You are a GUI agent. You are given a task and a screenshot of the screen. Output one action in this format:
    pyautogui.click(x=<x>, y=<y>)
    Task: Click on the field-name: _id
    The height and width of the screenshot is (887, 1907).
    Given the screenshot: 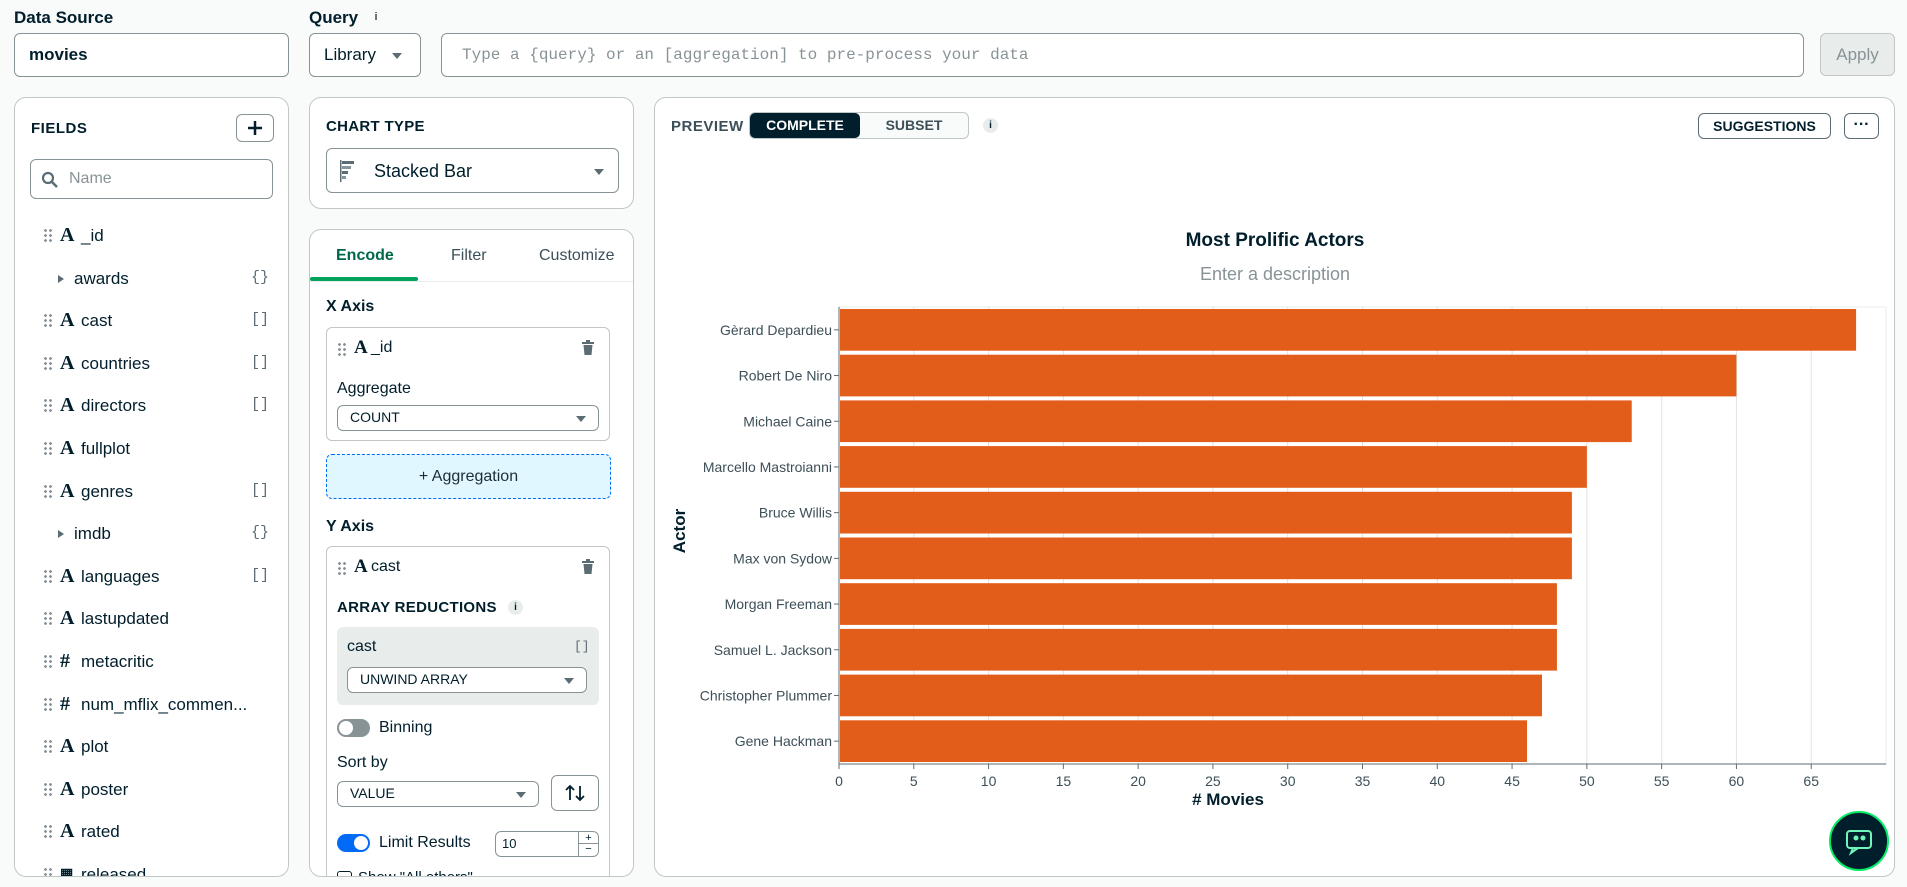 What is the action you would take?
    pyautogui.click(x=92, y=235)
    